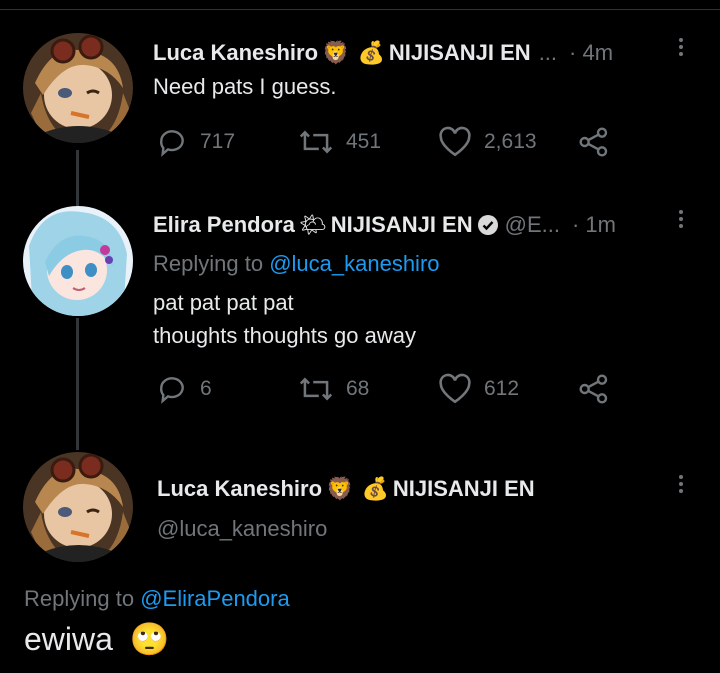 The height and width of the screenshot is (673, 720). I want to click on sun-behind-cloud-emoji-icon: 🌤, so click(312, 225).